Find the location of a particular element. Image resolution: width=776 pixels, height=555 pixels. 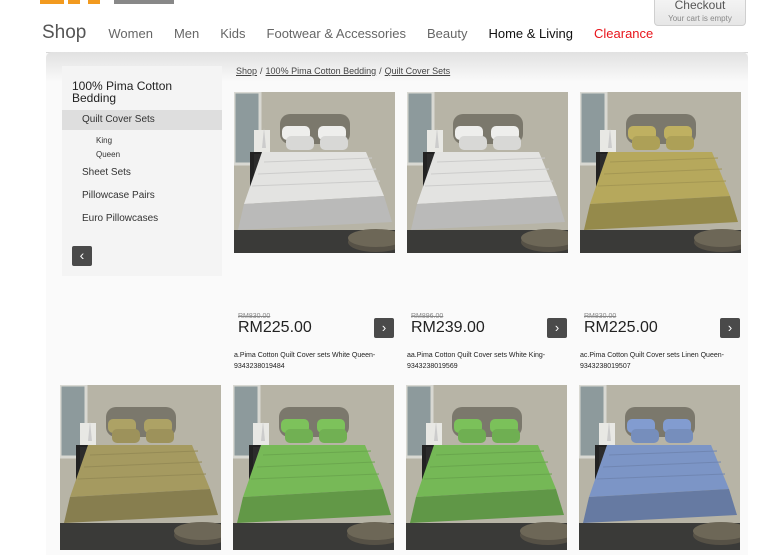

nav-women: Women is located at coordinates (130, 33).